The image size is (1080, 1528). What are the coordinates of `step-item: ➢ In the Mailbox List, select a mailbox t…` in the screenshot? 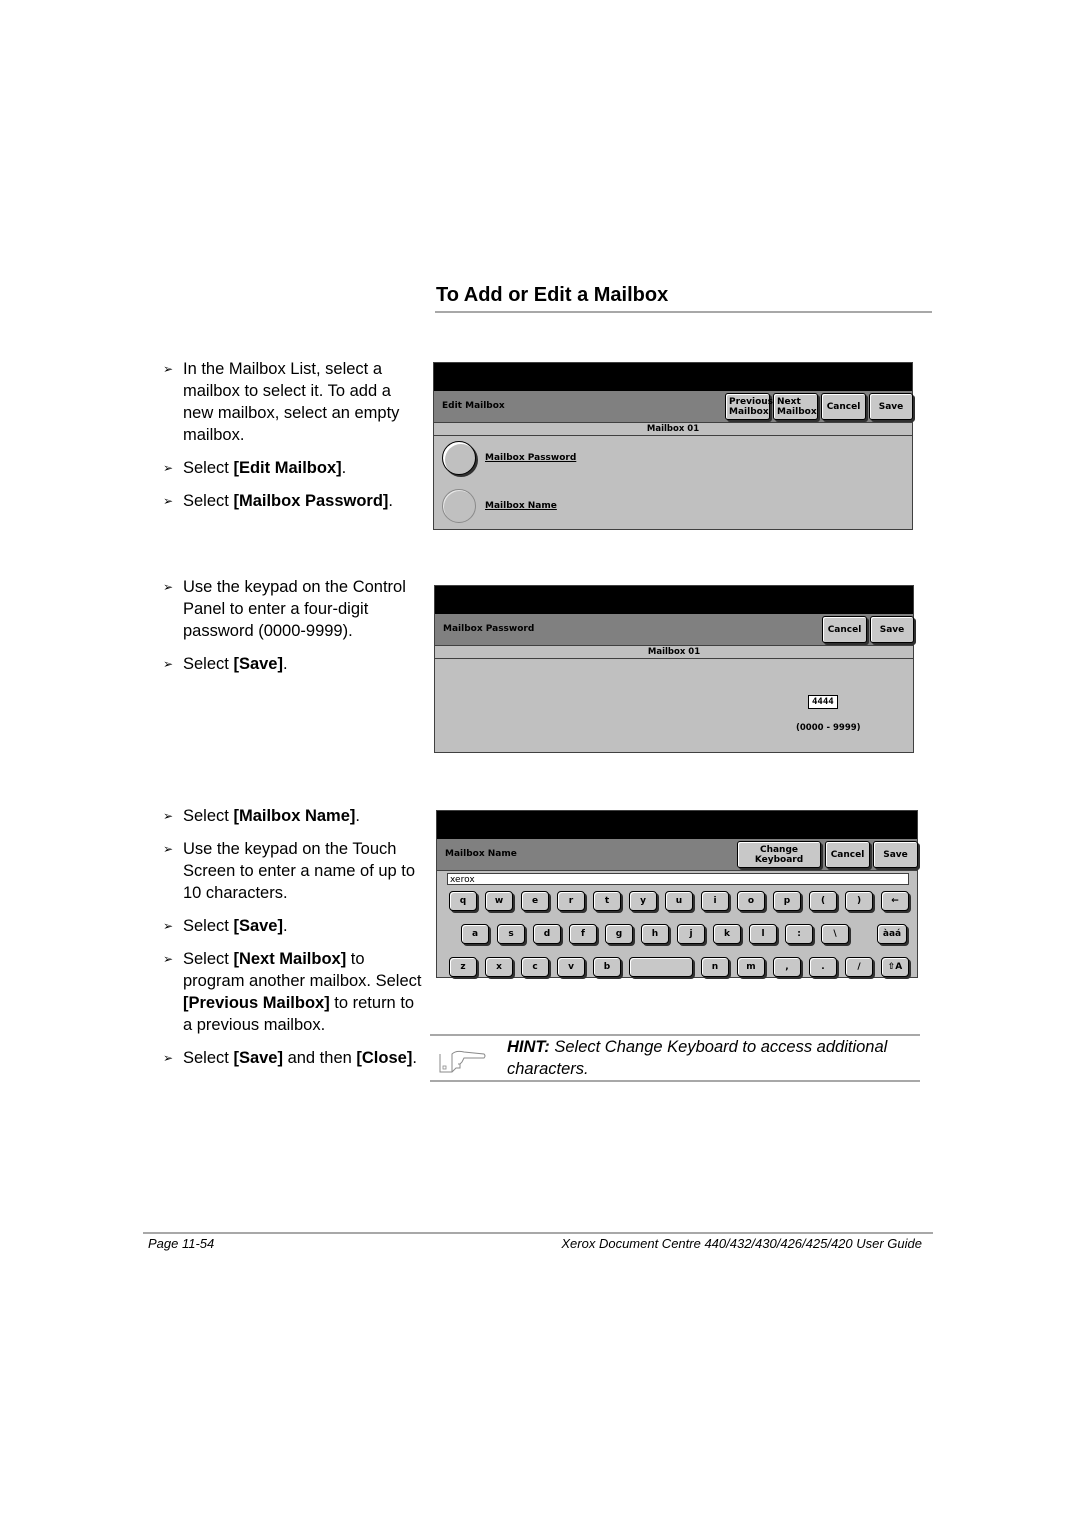 It's located at (281, 402).